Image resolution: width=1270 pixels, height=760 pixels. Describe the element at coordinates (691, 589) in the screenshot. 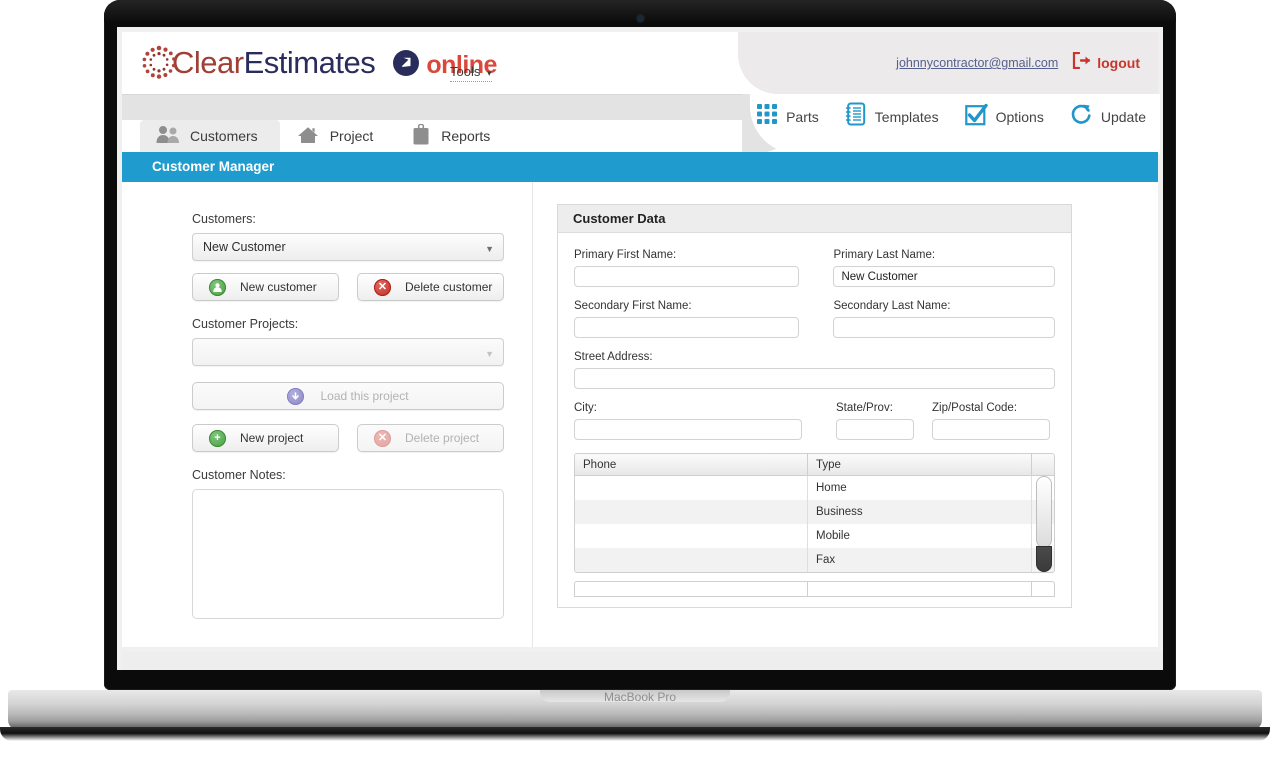

I see `secondary-table-col1` at that location.